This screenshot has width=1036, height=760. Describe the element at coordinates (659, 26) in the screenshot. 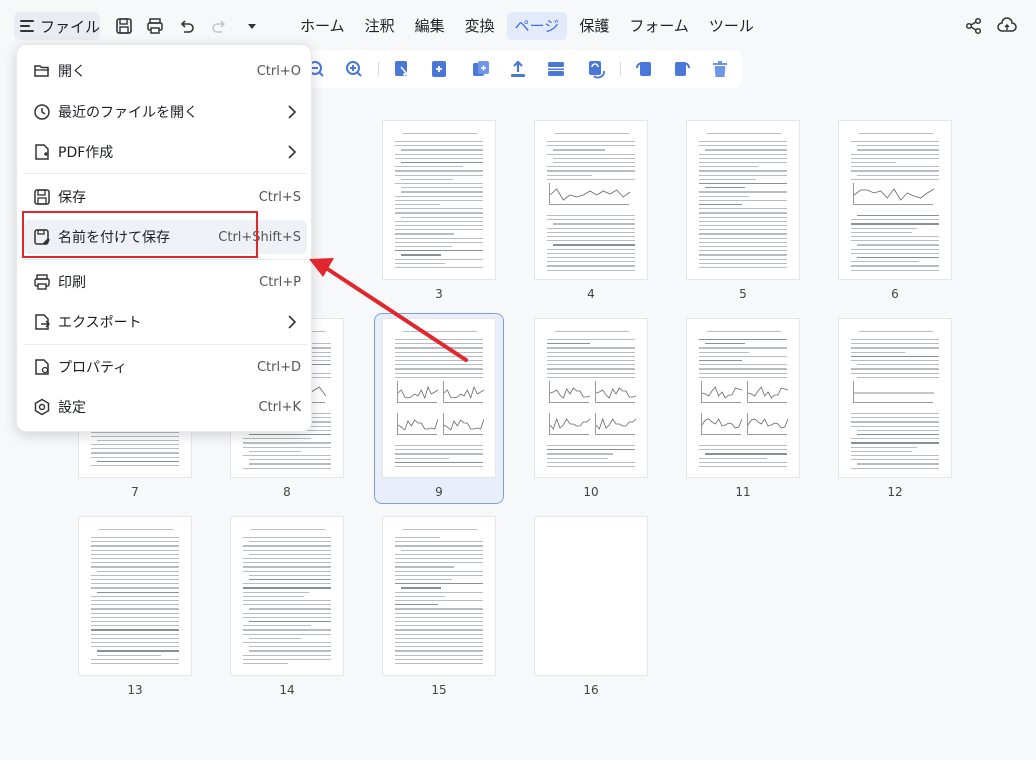

I see `nav-form: フォーム` at that location.